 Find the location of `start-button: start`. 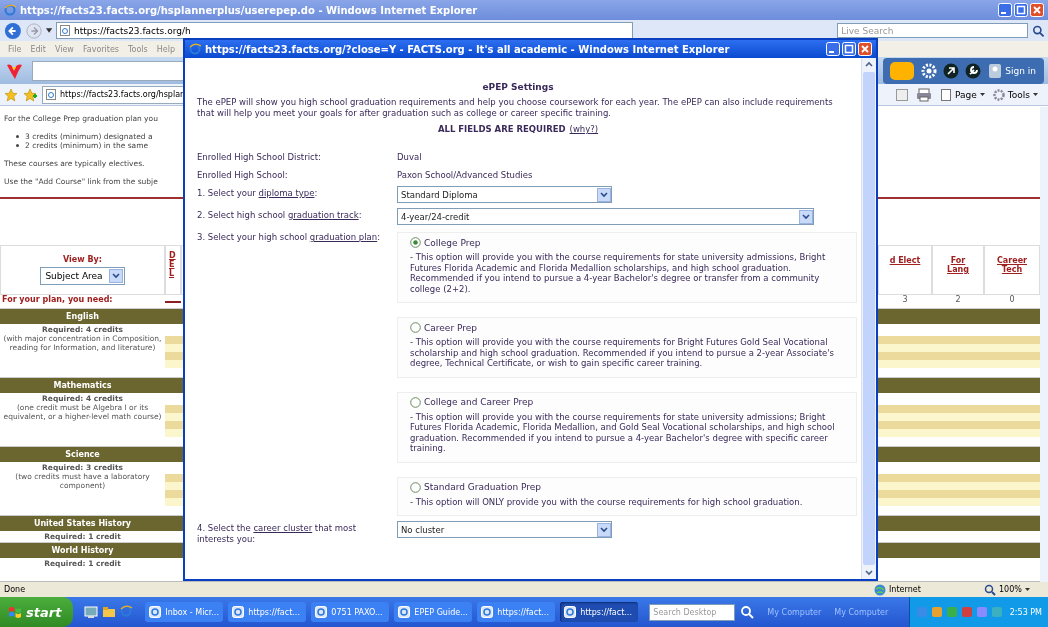

start-button: start is located at coordinates (37, 612).